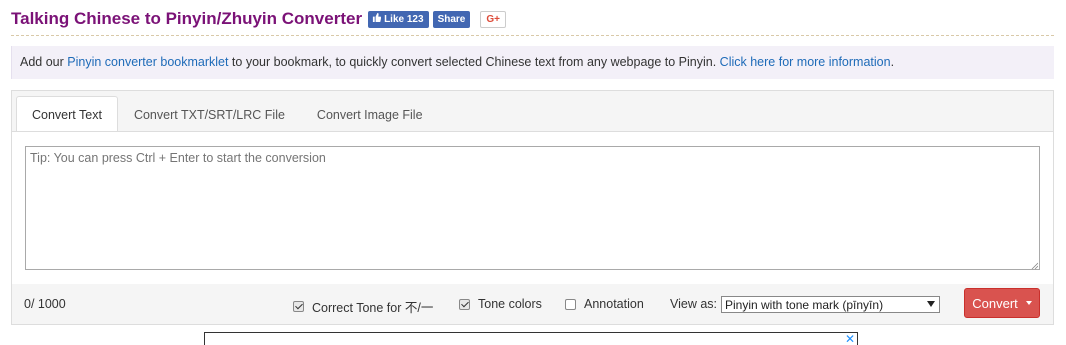 This screenshot has height=345, width=1066. What do you see at coordinates (531, 338) in the screenshot?
I see `ad-banner` at bounding box center [531, 338].